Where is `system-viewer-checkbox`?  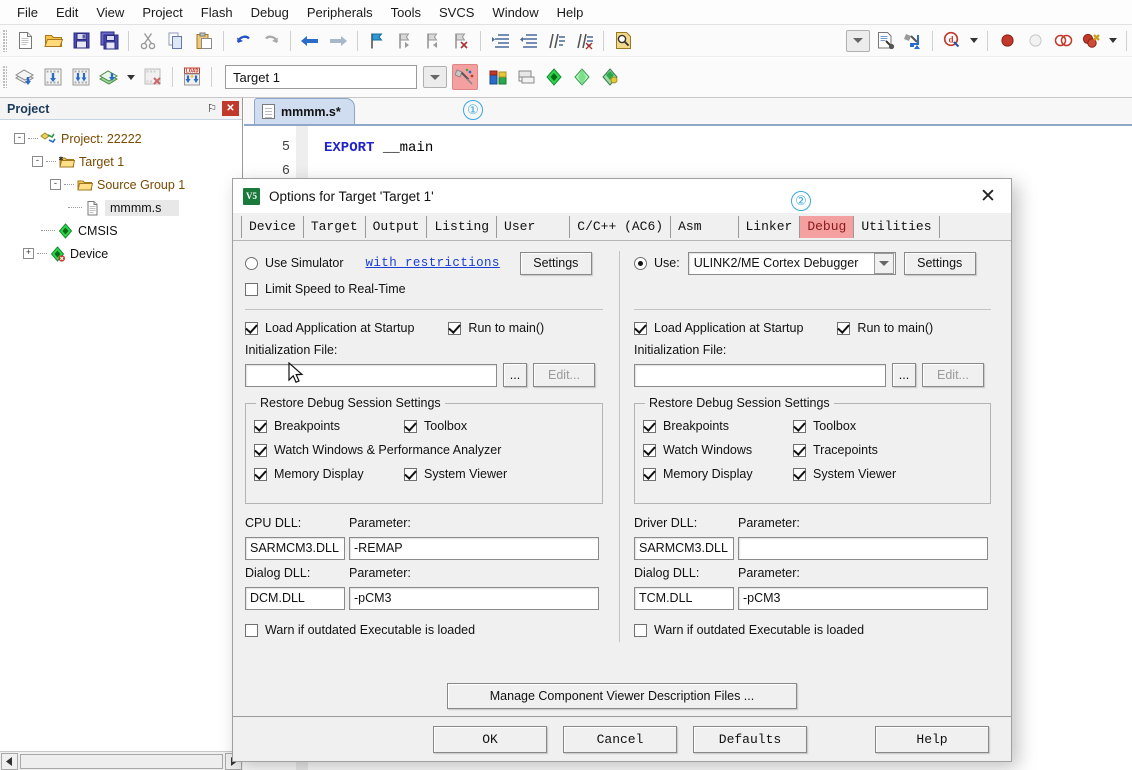
system-viewer-checkbox is located at coordinates (799, 474).